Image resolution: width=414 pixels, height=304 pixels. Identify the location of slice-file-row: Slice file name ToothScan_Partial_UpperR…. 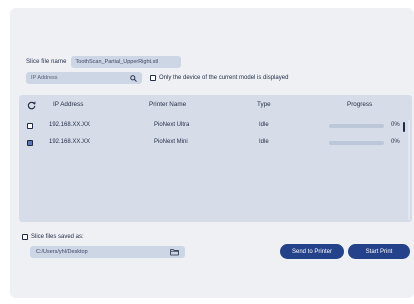
(103, 62).